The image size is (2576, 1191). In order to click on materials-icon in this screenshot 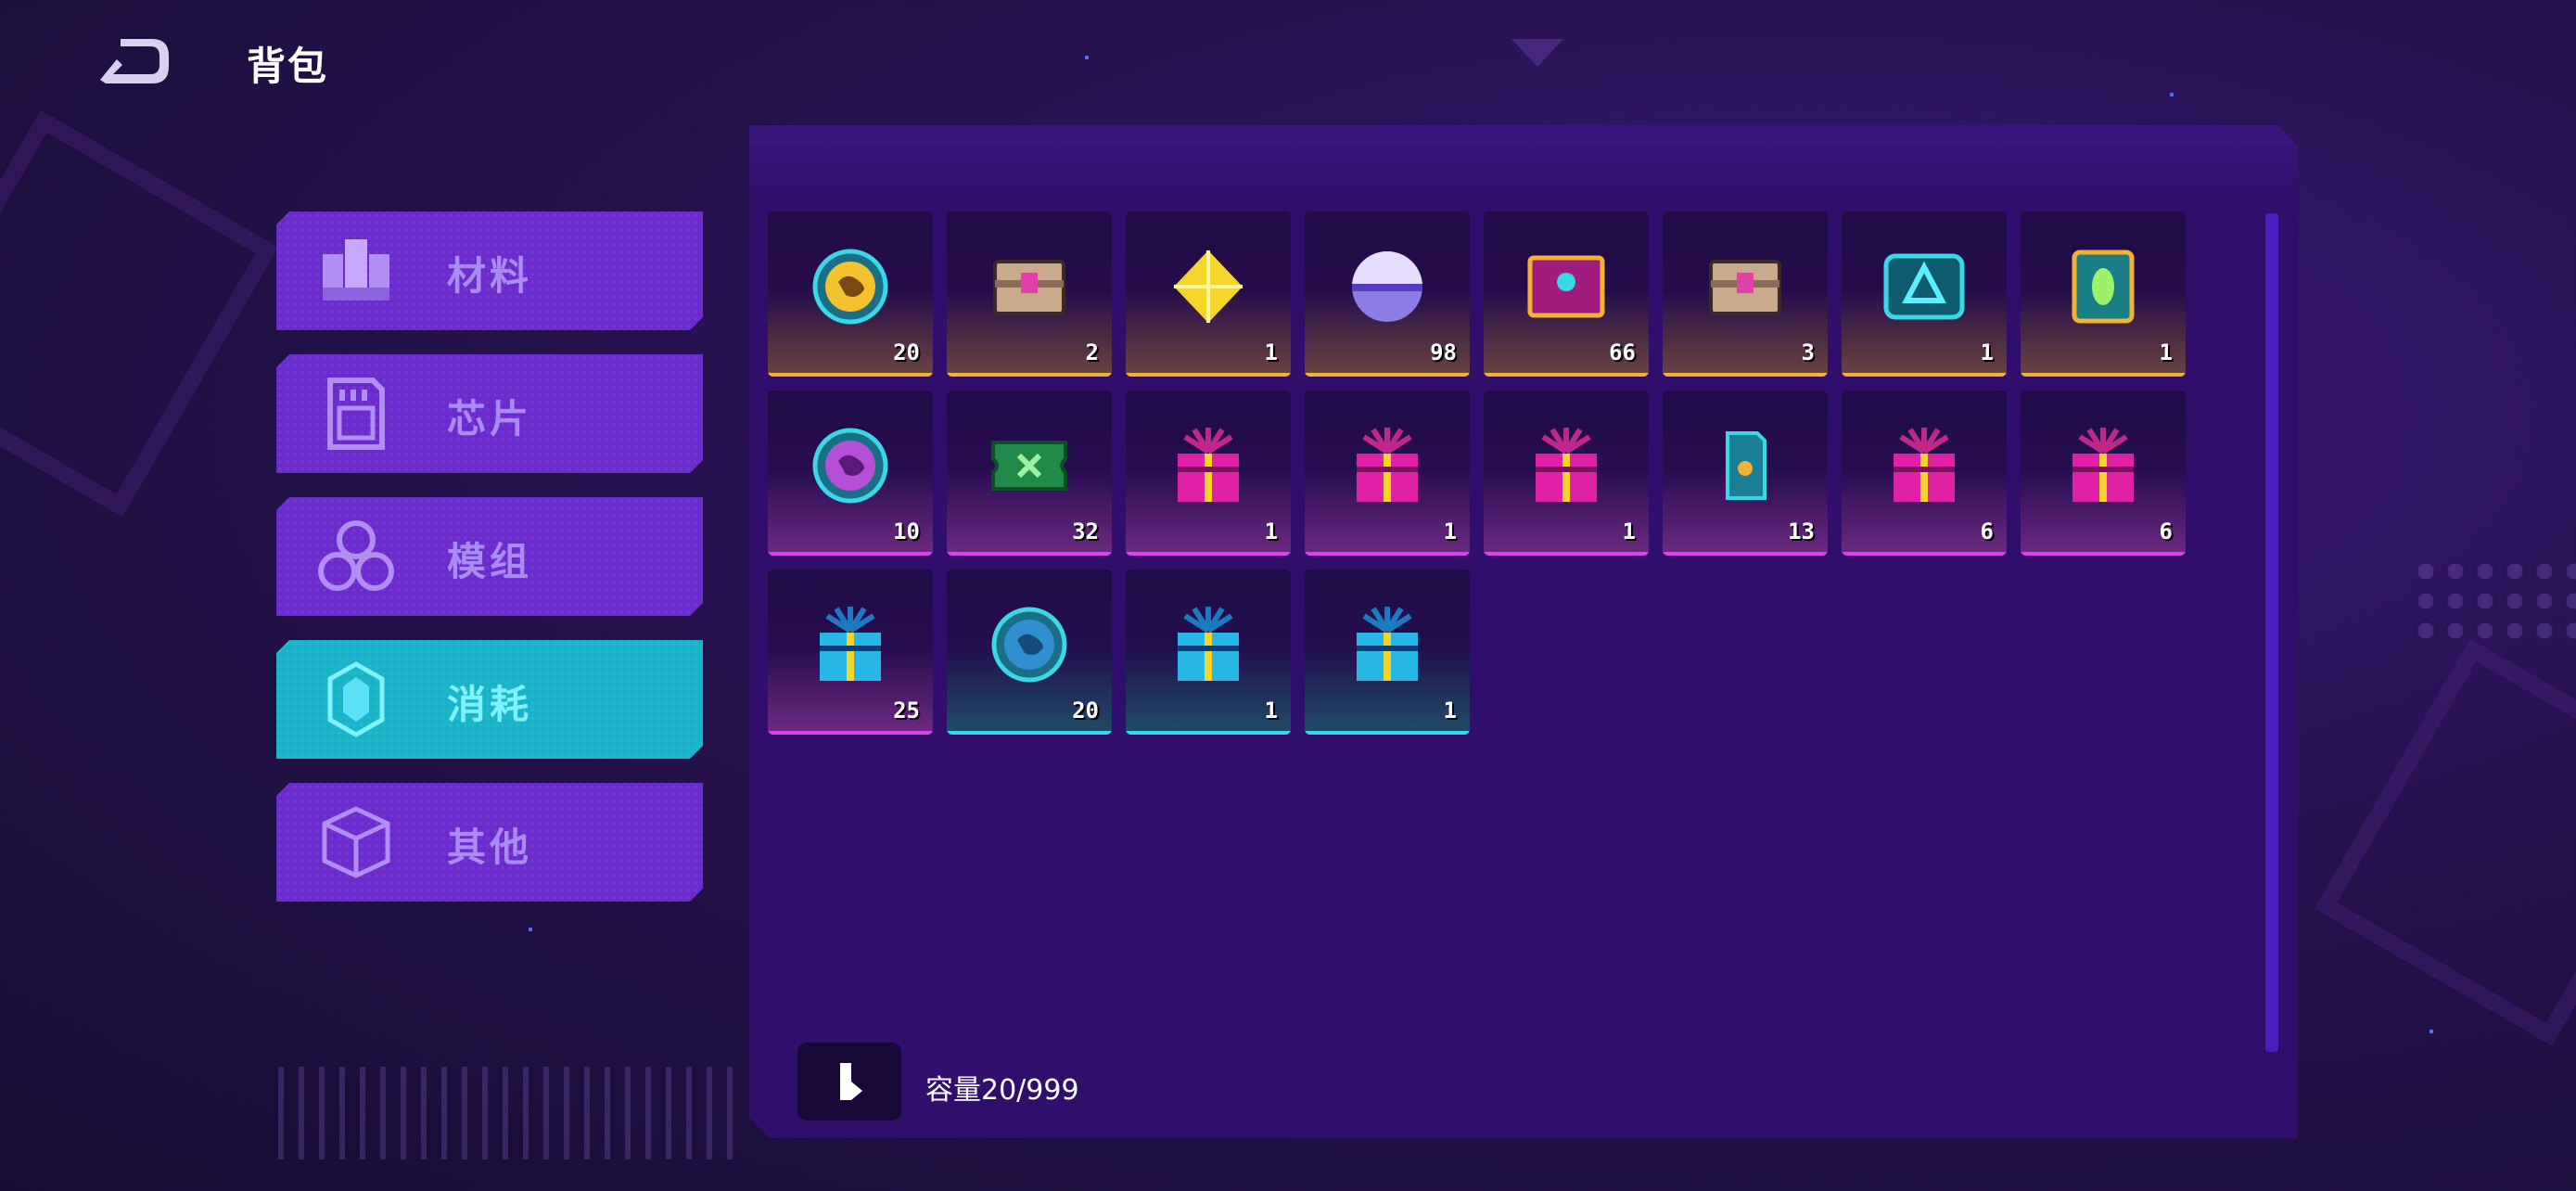, I will do `click(356, 271)`.